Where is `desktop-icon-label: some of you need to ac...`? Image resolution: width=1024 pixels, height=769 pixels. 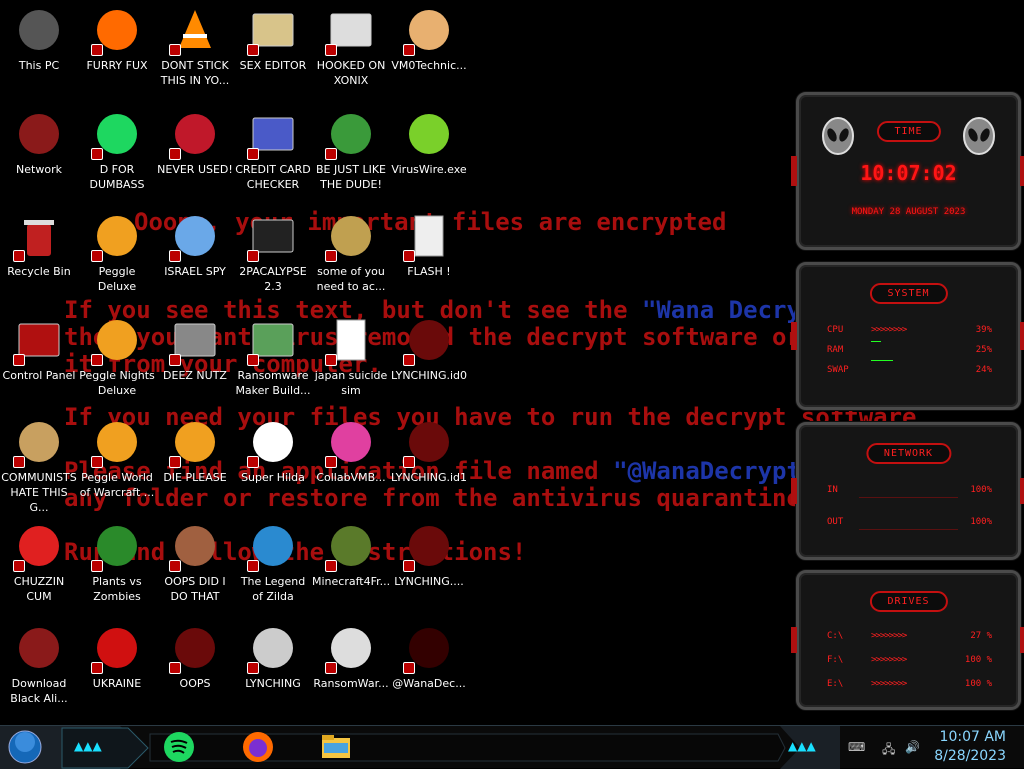
desktop-icon-label: some of you need to ac... is located at coordinates (351, 279).